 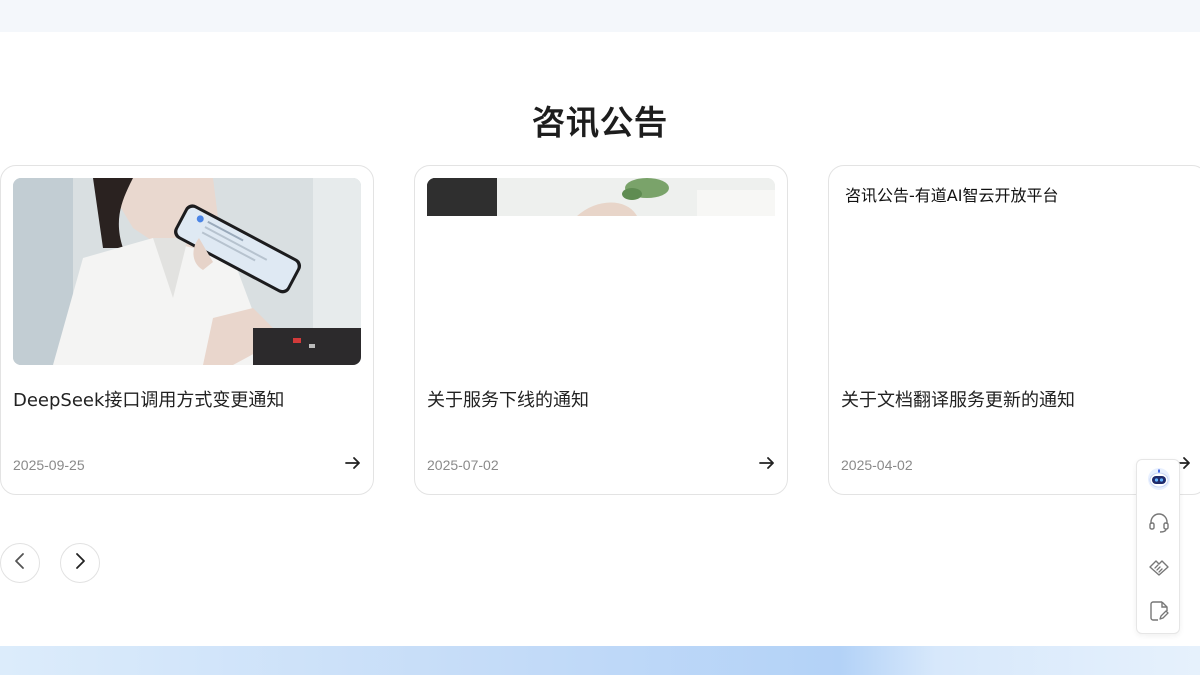 What do you see at coordinates (1158, 546) in the screenshot?
I see `side-toolbar` at bounding box center [1158, 546].